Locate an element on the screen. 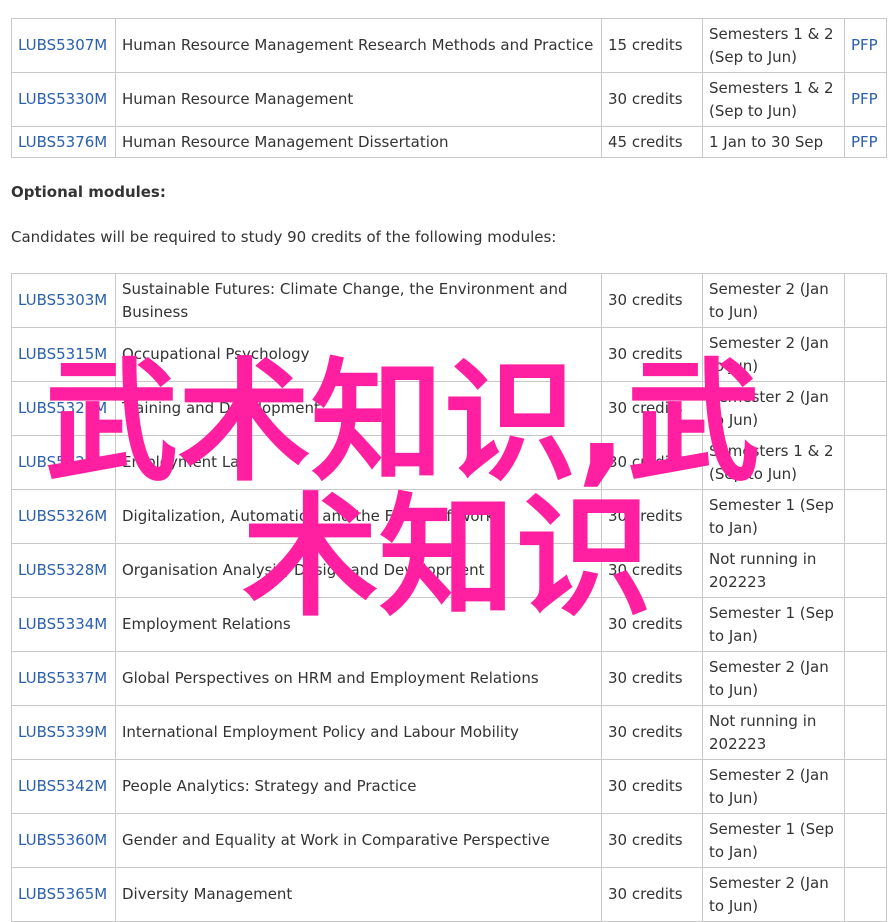 The height and width of the screenshot is (922, 895). module-code-link: LUBS5326M is located at coordinates (62, 516).